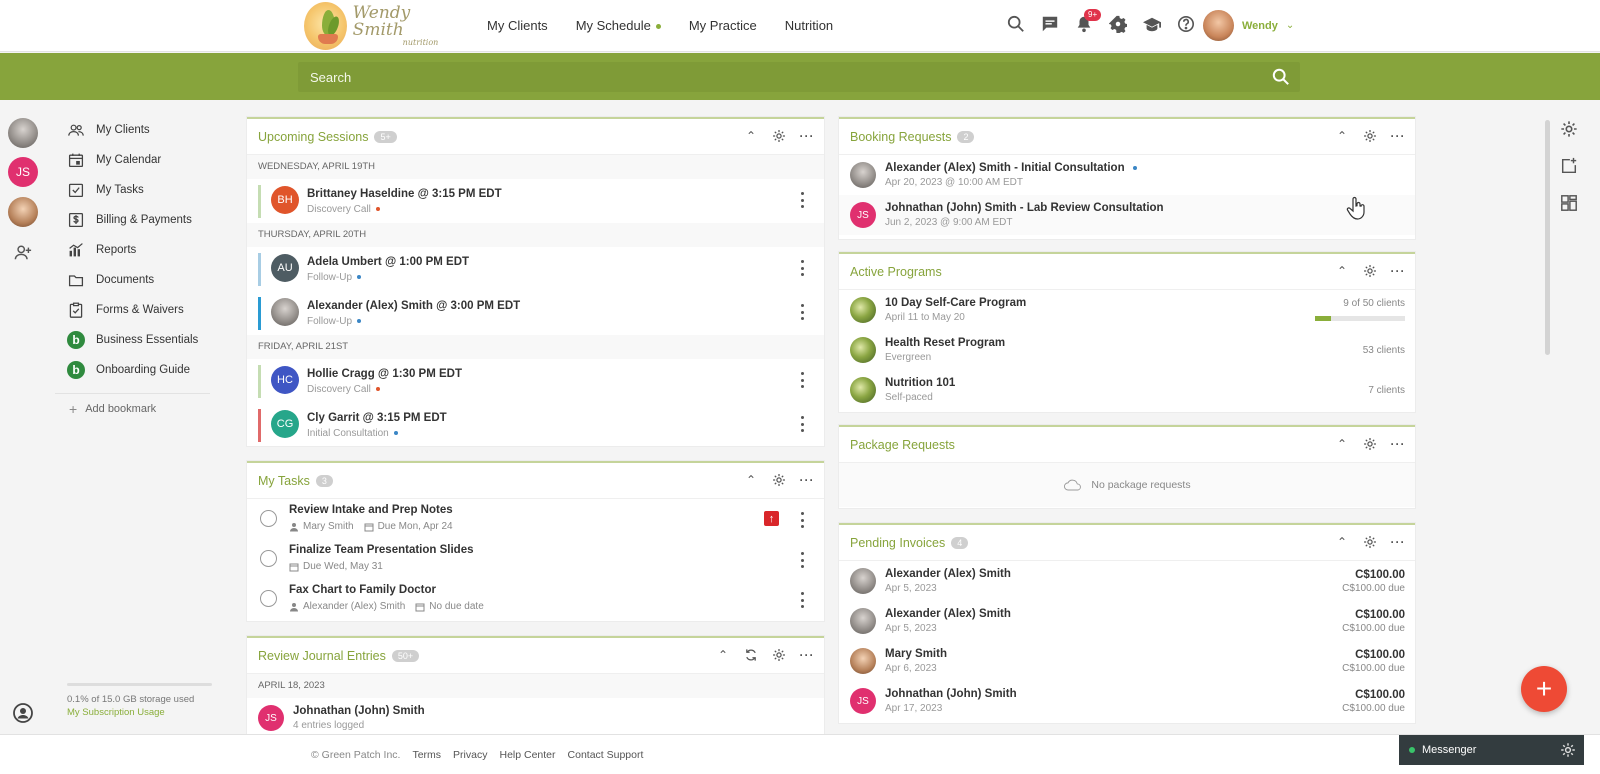 This screenshot has height=774, width=1600. Describe the element at coordinates (120, 190) in the screenshot. I see `sidebar-item-label: My Tasks` at that location.